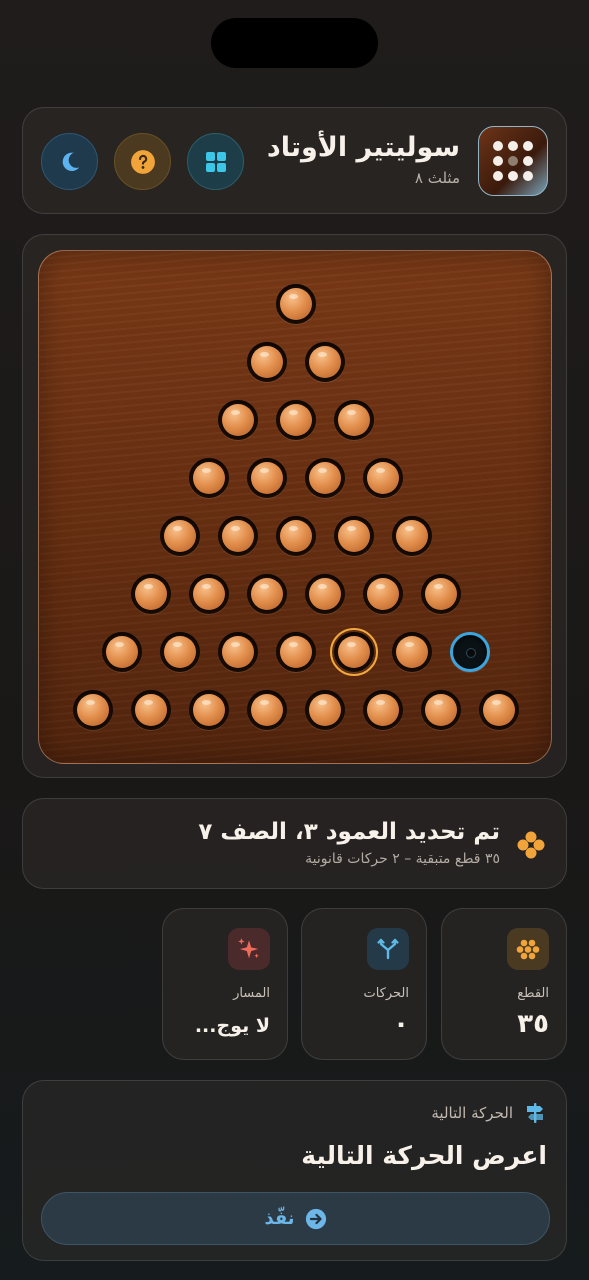  What do you see at coordinates (294, 160) in the screenshot?
I see `header-card: سوليتير الأوتاد مثلث ٨` at bounding box center [294, 160].